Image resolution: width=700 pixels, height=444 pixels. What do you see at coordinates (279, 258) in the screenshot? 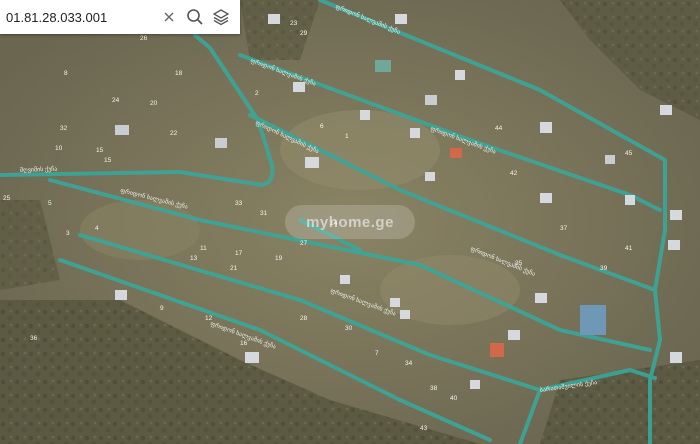
I see `parcel-number: 19` at bounding box center [279, 258].